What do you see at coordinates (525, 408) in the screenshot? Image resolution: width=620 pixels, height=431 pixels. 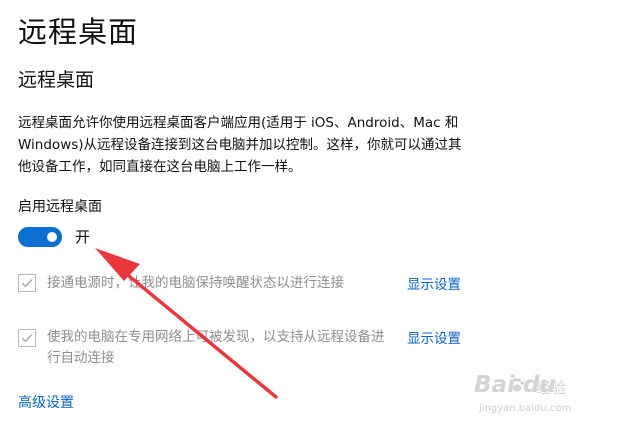 I see `watermark-url: jingyan.baidu.com` at bounding box center [525, 408].